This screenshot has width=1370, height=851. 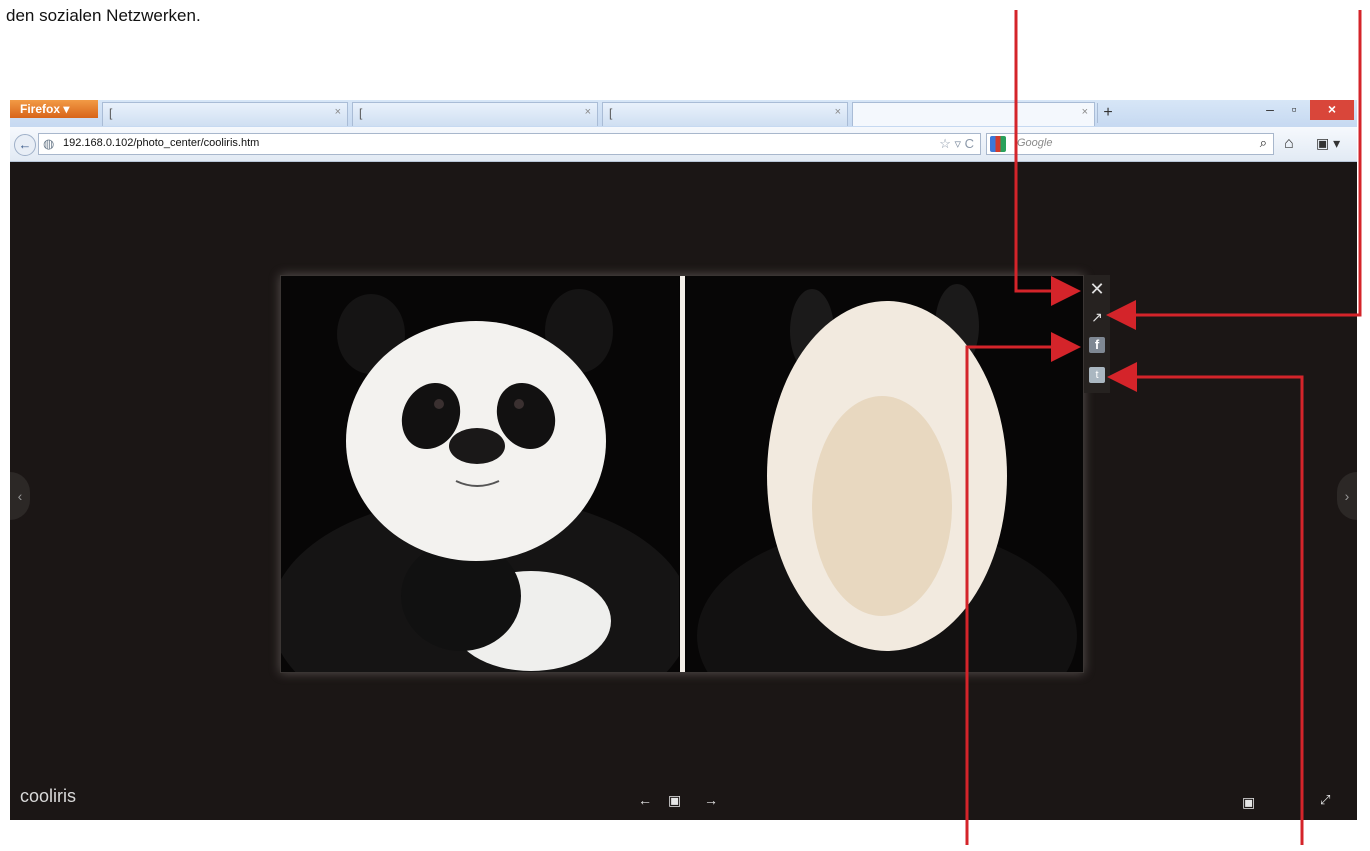 I want to click on firefox-menu-button: Firefox ▾, so click(x=54, y=109).